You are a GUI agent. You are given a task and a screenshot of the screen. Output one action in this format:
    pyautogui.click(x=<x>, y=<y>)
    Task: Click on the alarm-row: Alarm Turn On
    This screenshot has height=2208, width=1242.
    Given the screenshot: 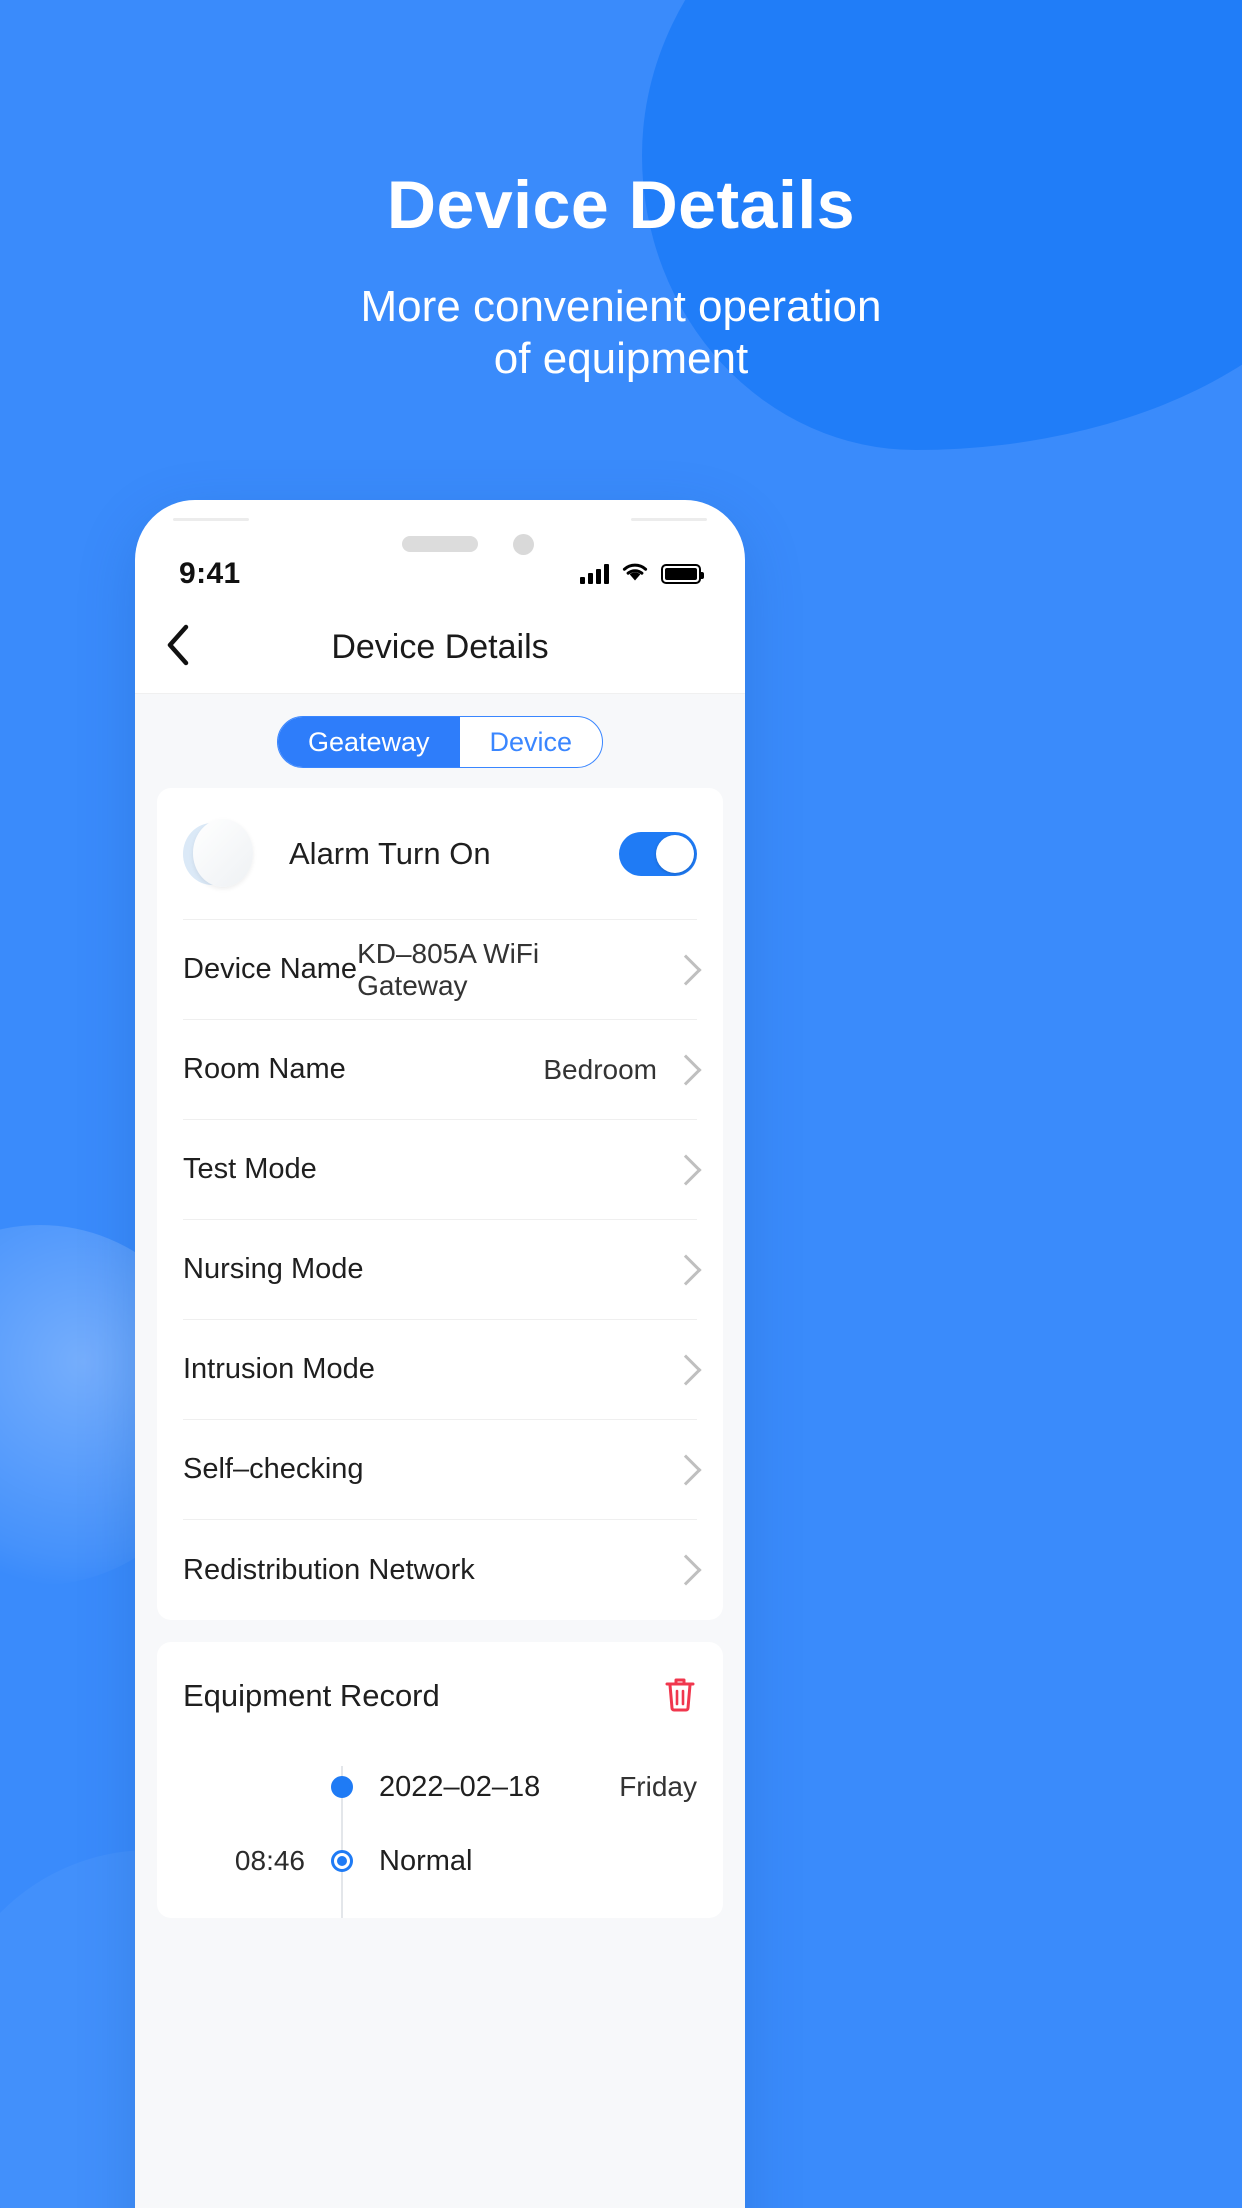 What is the action you would take?
    pyautogui.click(x=440, y=854)
    